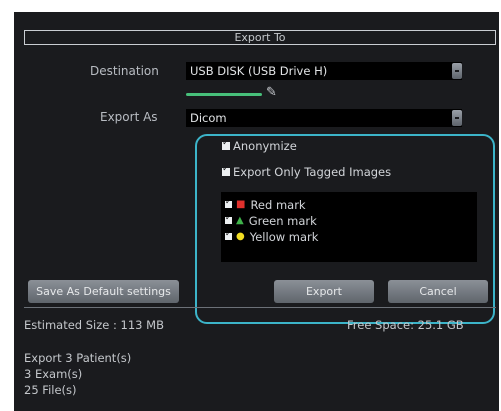 This screenshot has width=501, height=411. I want to click on mark-item-red: ■ Red mark, so click(265, 204).